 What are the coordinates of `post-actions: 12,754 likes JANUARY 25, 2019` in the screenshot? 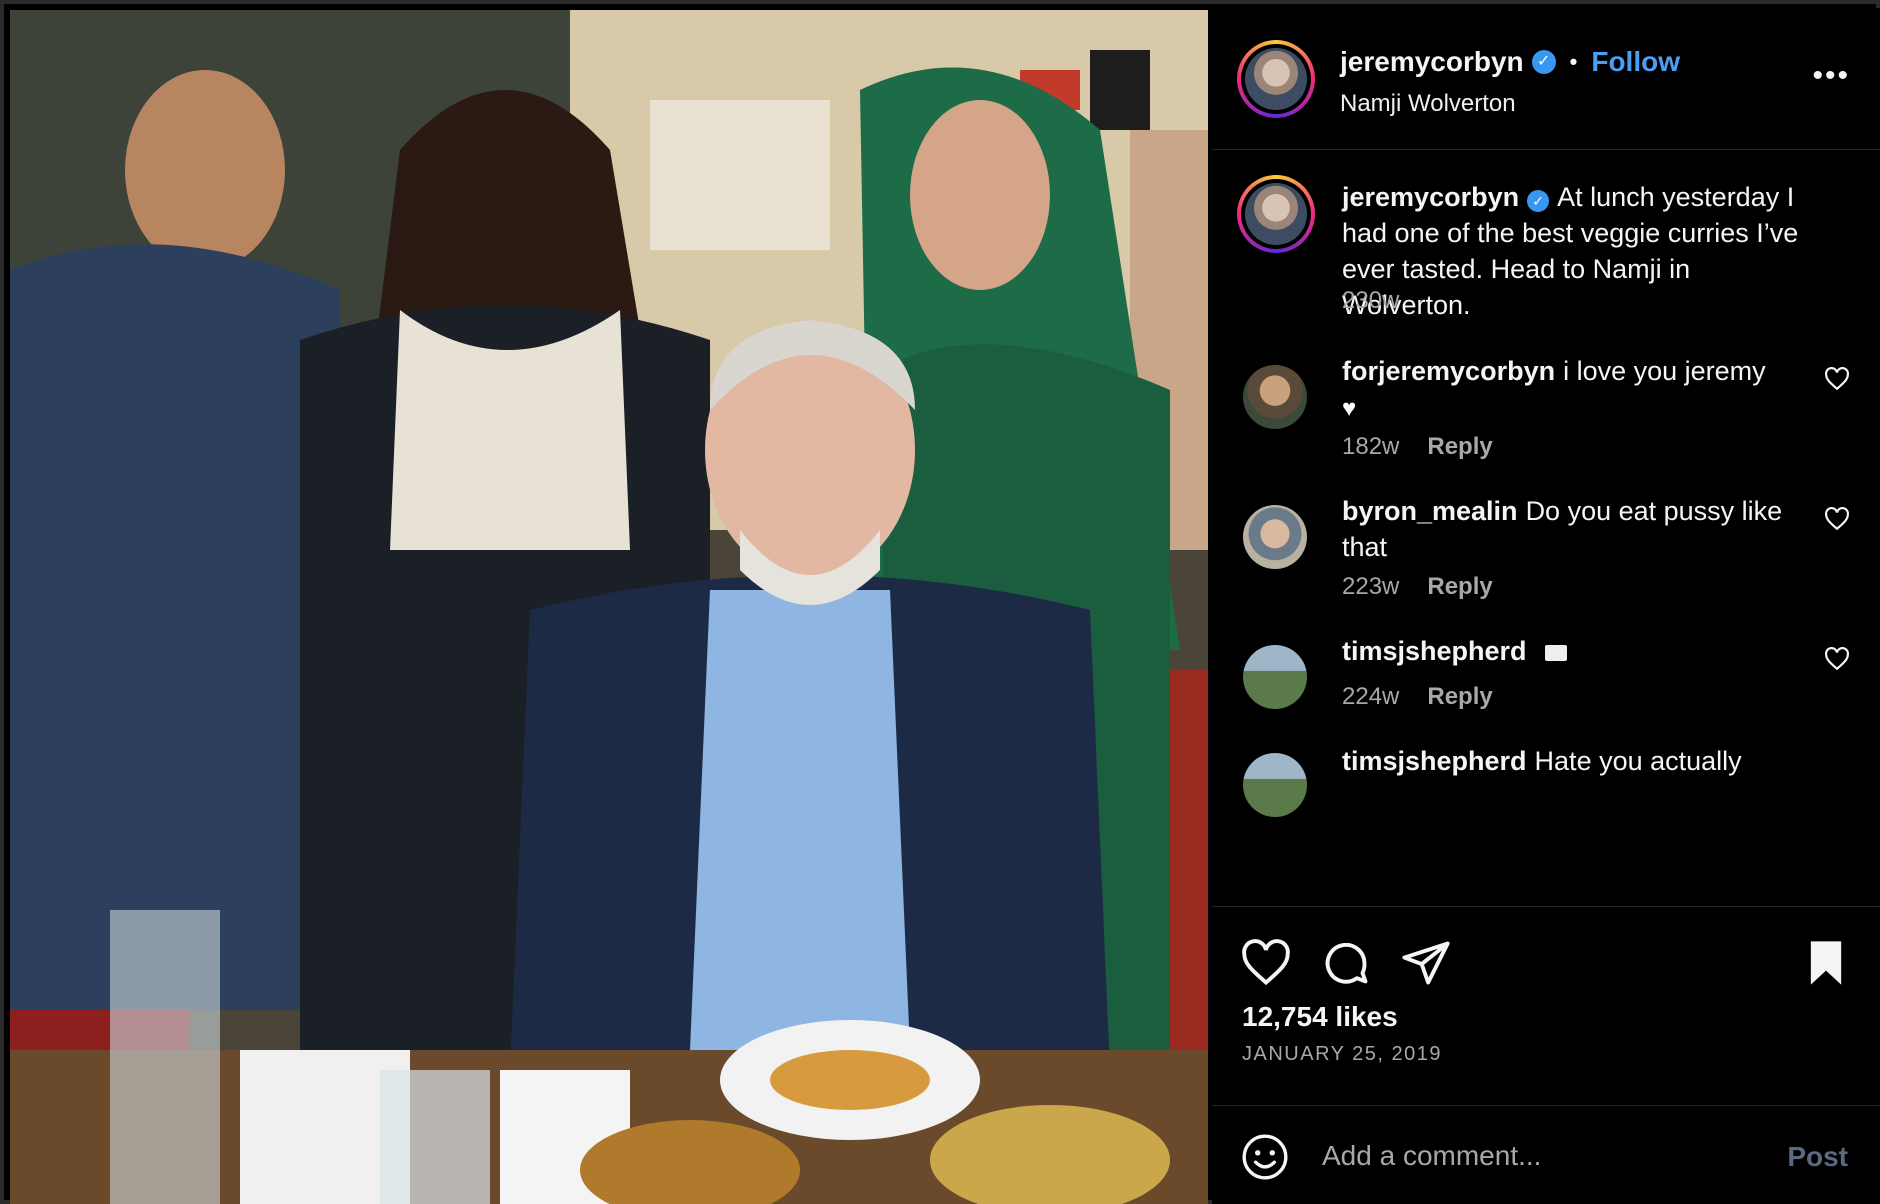 It's located at (1546, 1006).